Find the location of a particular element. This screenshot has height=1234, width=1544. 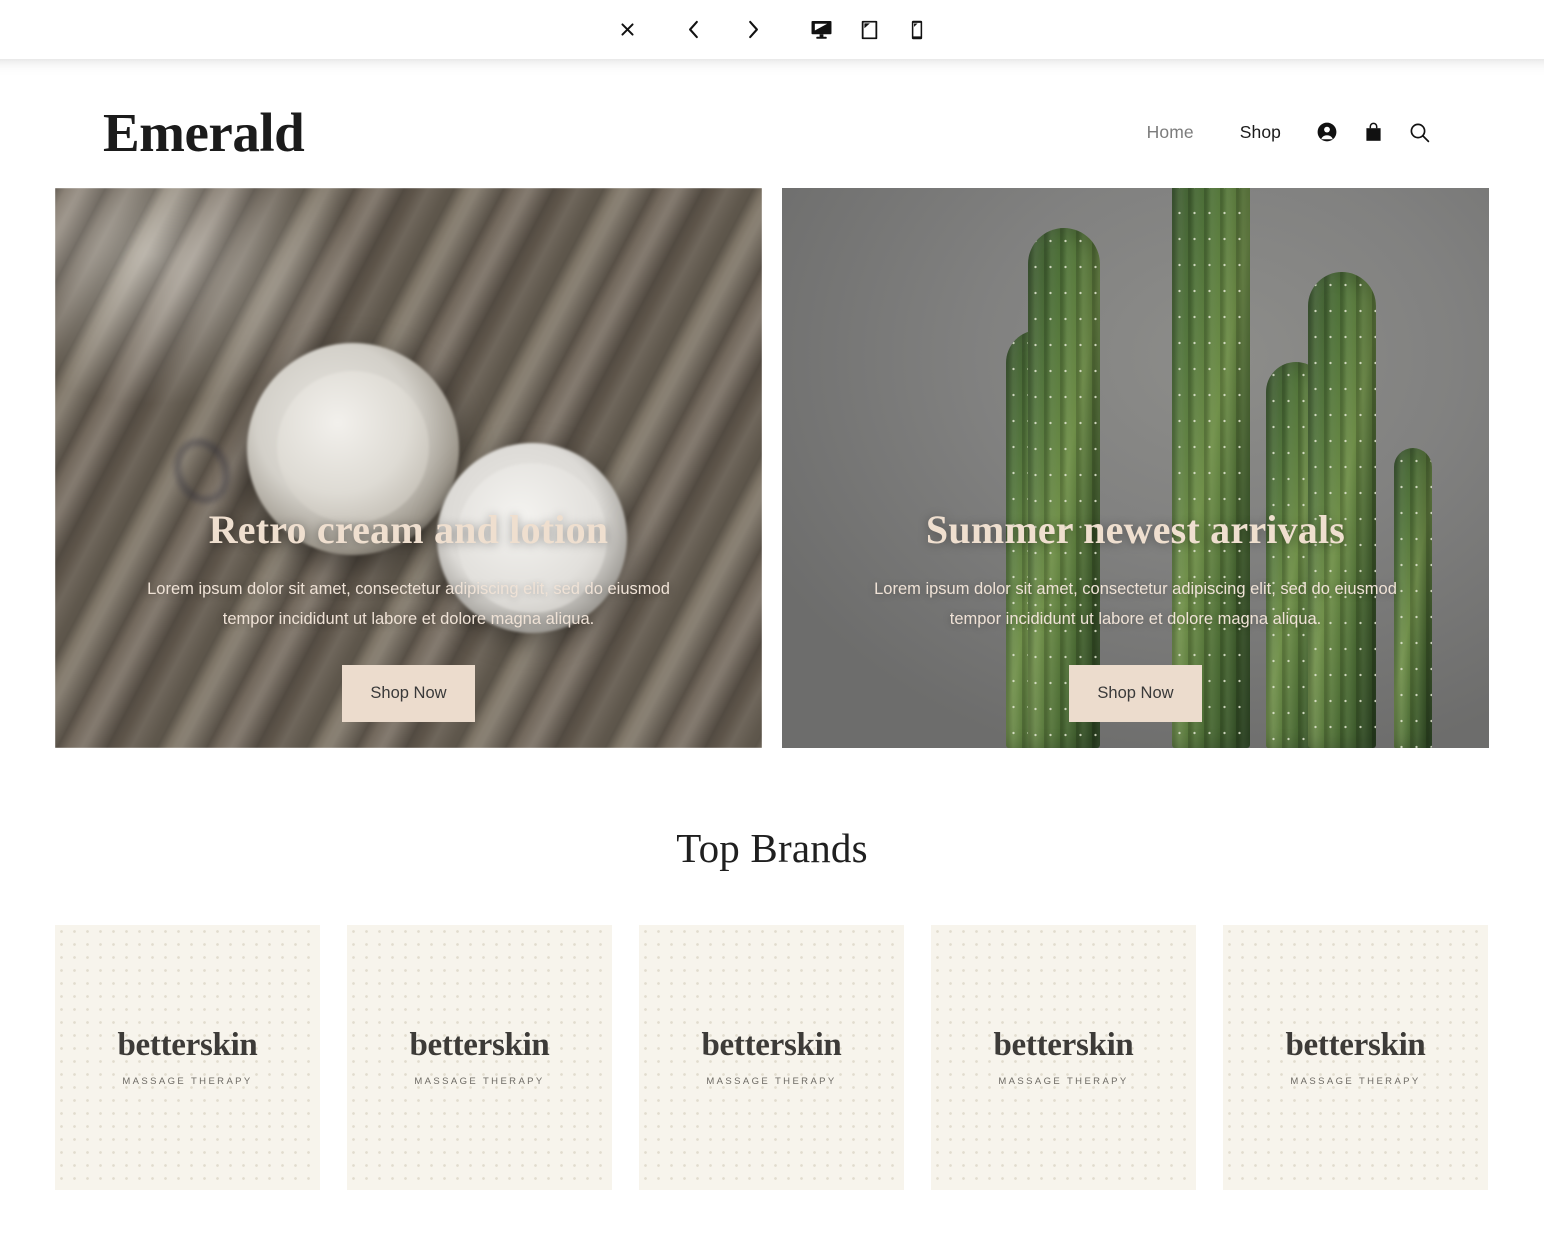

chevron-left-icon is located at coordinates (693, 29).